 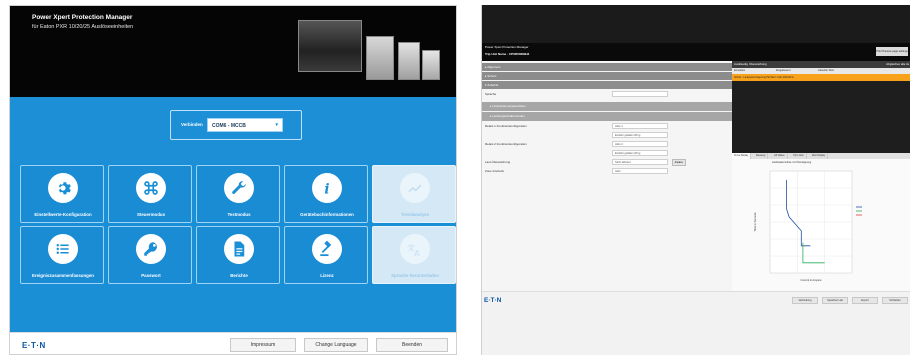 What do you see at coordinates (415, 188) in the screenshot?
I see `trend-icon` at bounding box center [415, 188].